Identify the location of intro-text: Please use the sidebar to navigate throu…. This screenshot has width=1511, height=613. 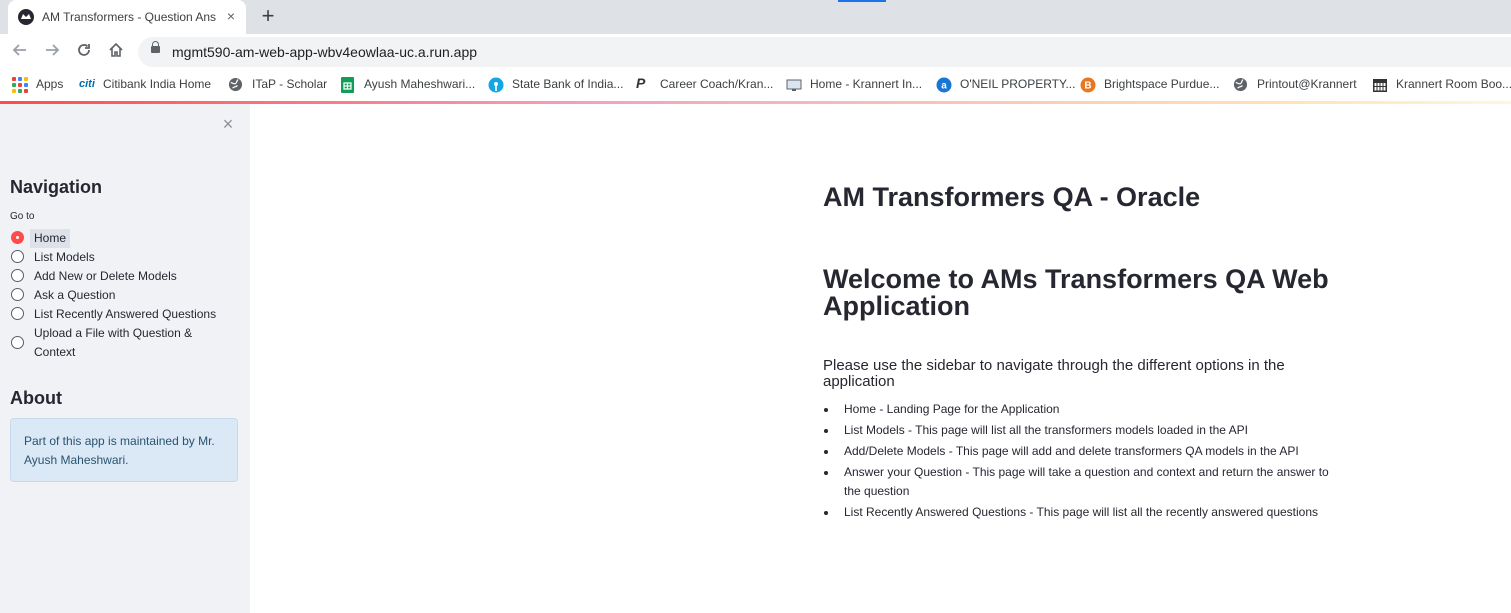
(1054, 373).